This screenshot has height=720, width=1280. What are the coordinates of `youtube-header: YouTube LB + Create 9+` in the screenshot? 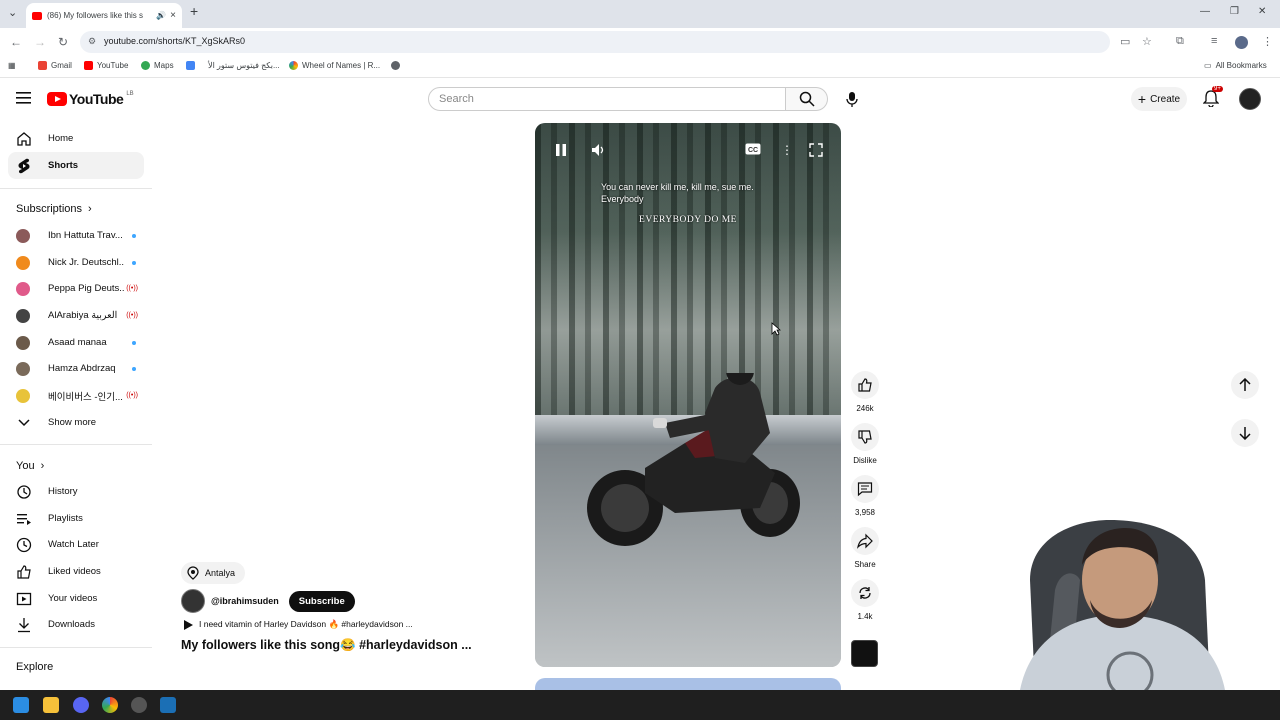 It's located at (640, 99).